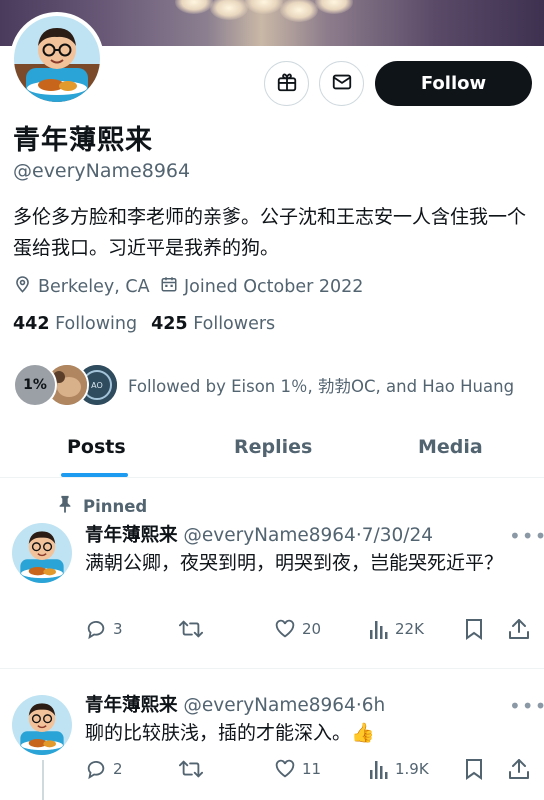 The width and height of the screenshot is (544, 800). Describe the element at coordinates (70, 506) in the screenshot. I see `pin-icon` at that location.